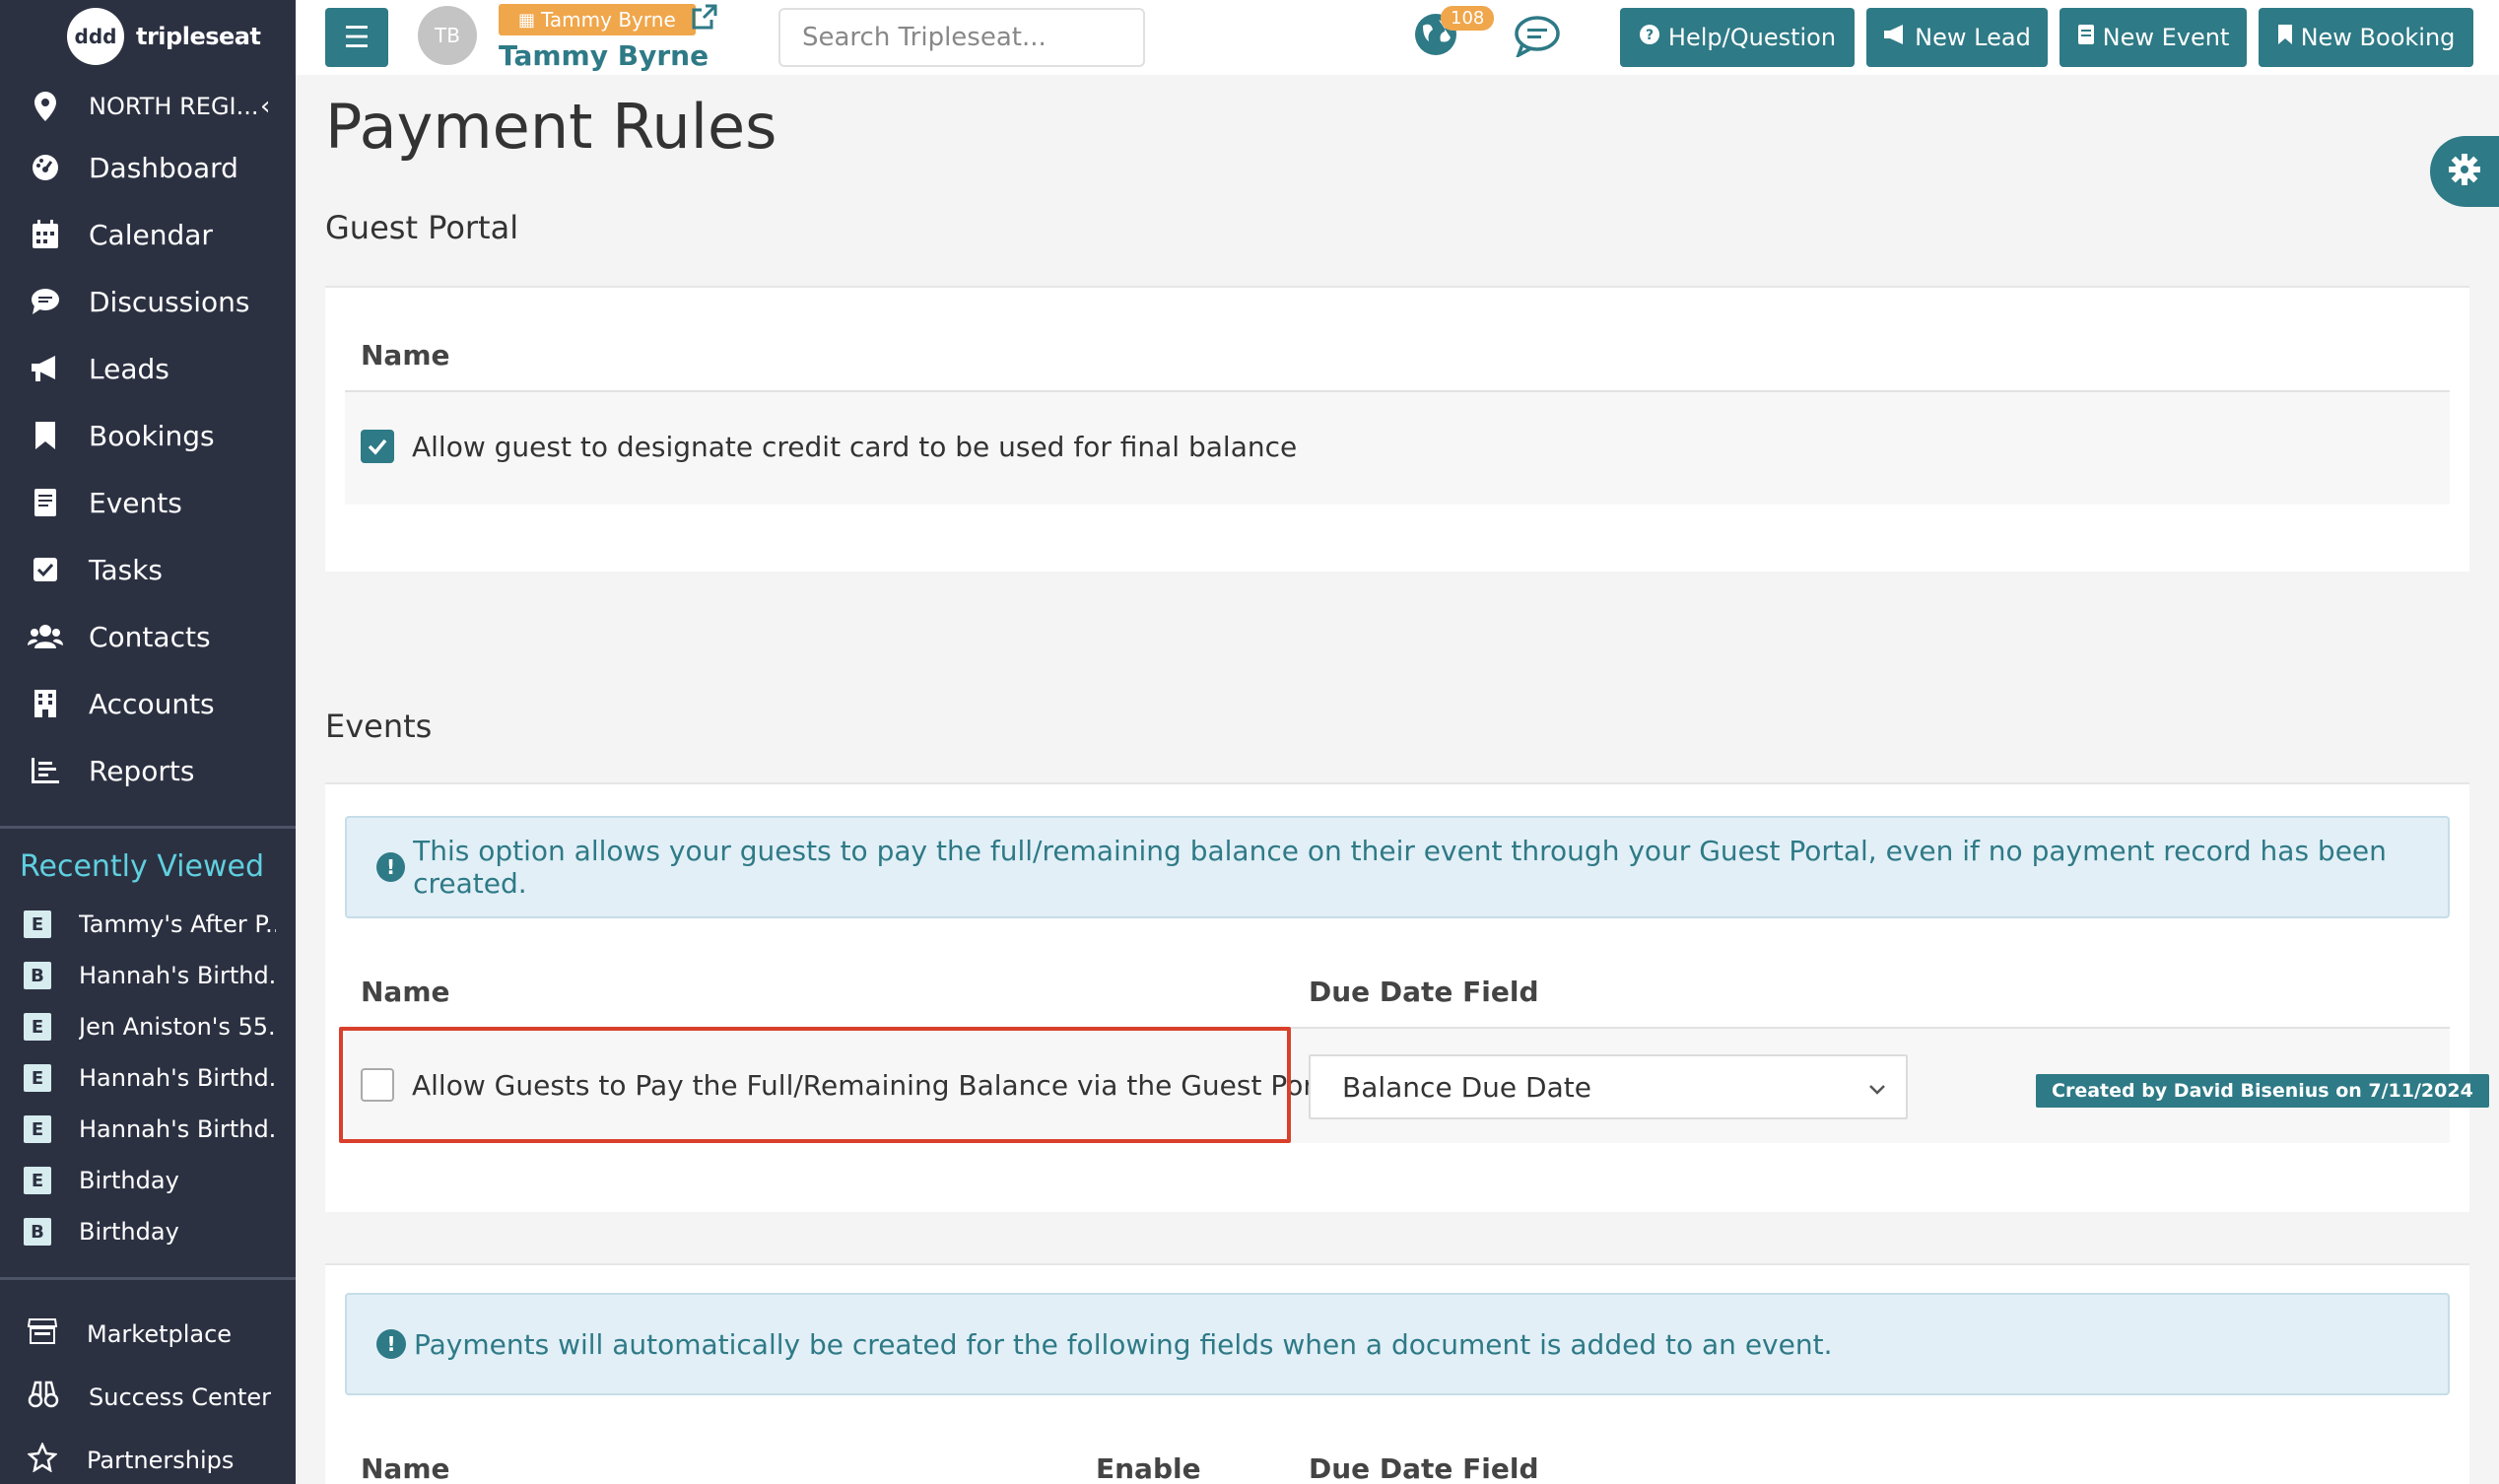  What do you see at coordinates (357, 37) in the screenshot?
I see `menu-button: ☰` at bounding box center [357, 37].